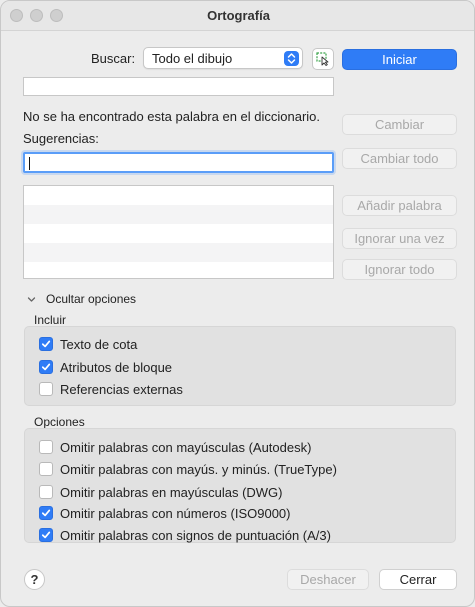 The height and width of the screenshot is (607, 475). I want to click on suggestions-list, so click(178, 232).